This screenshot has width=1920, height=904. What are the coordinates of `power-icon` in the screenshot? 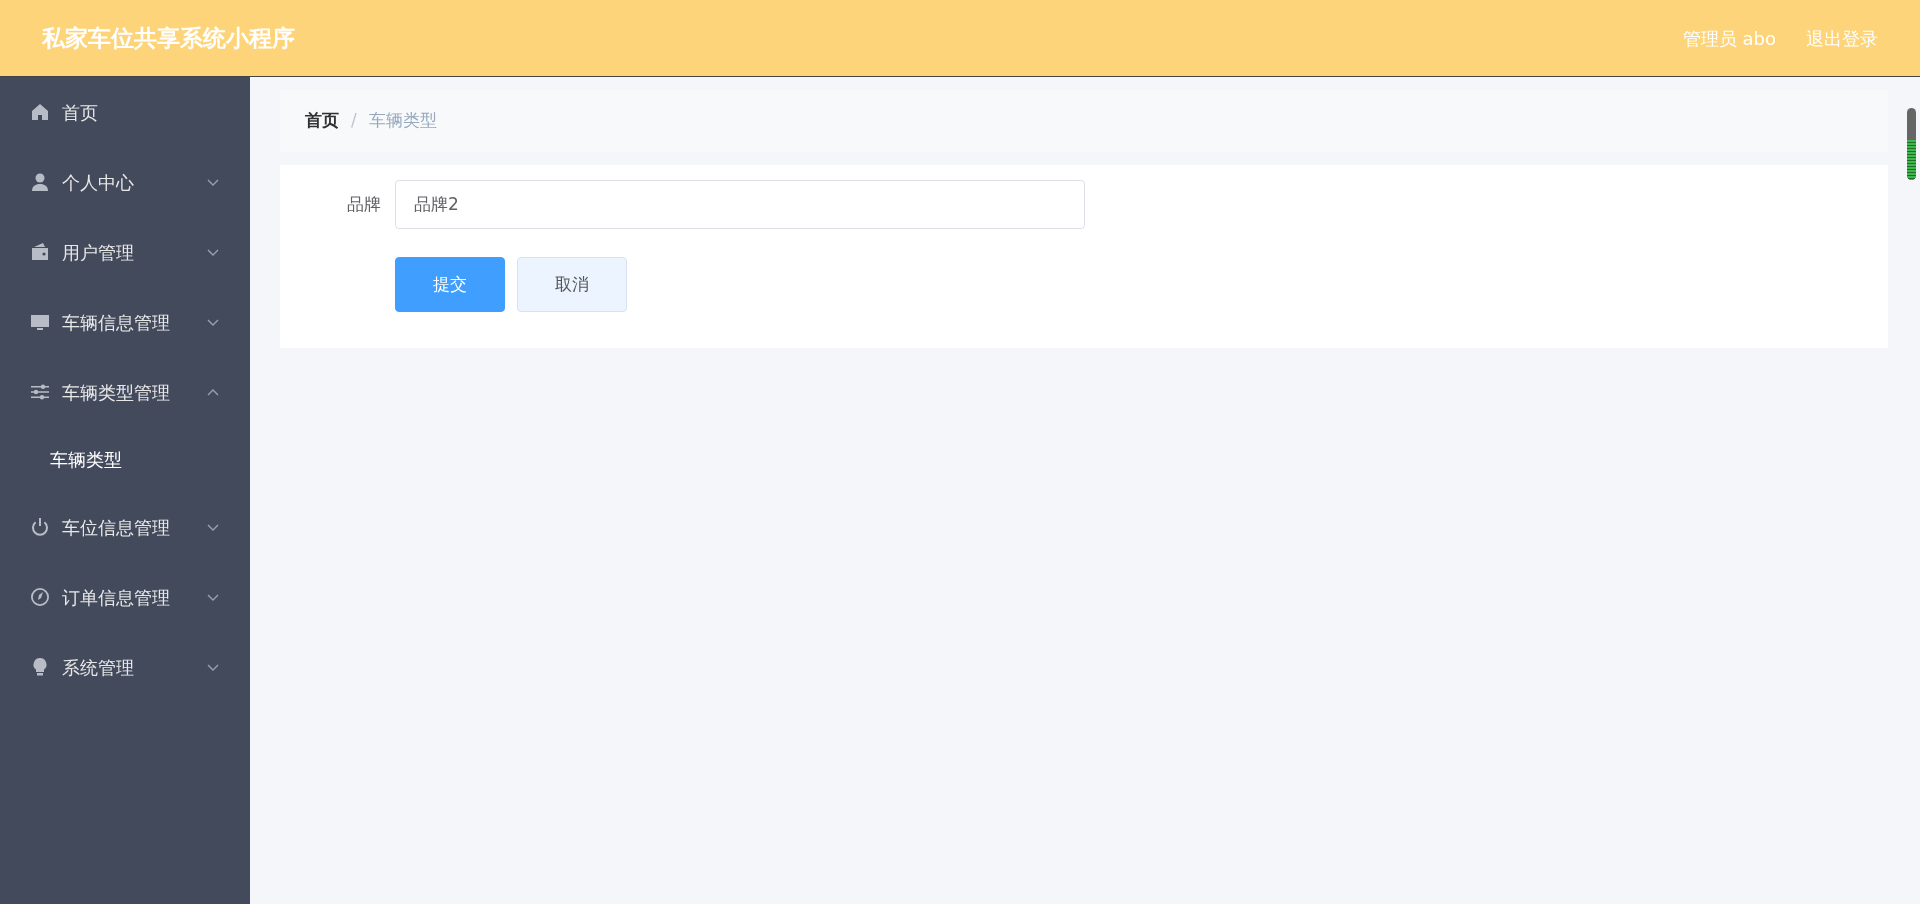 It's located at (40, 527).